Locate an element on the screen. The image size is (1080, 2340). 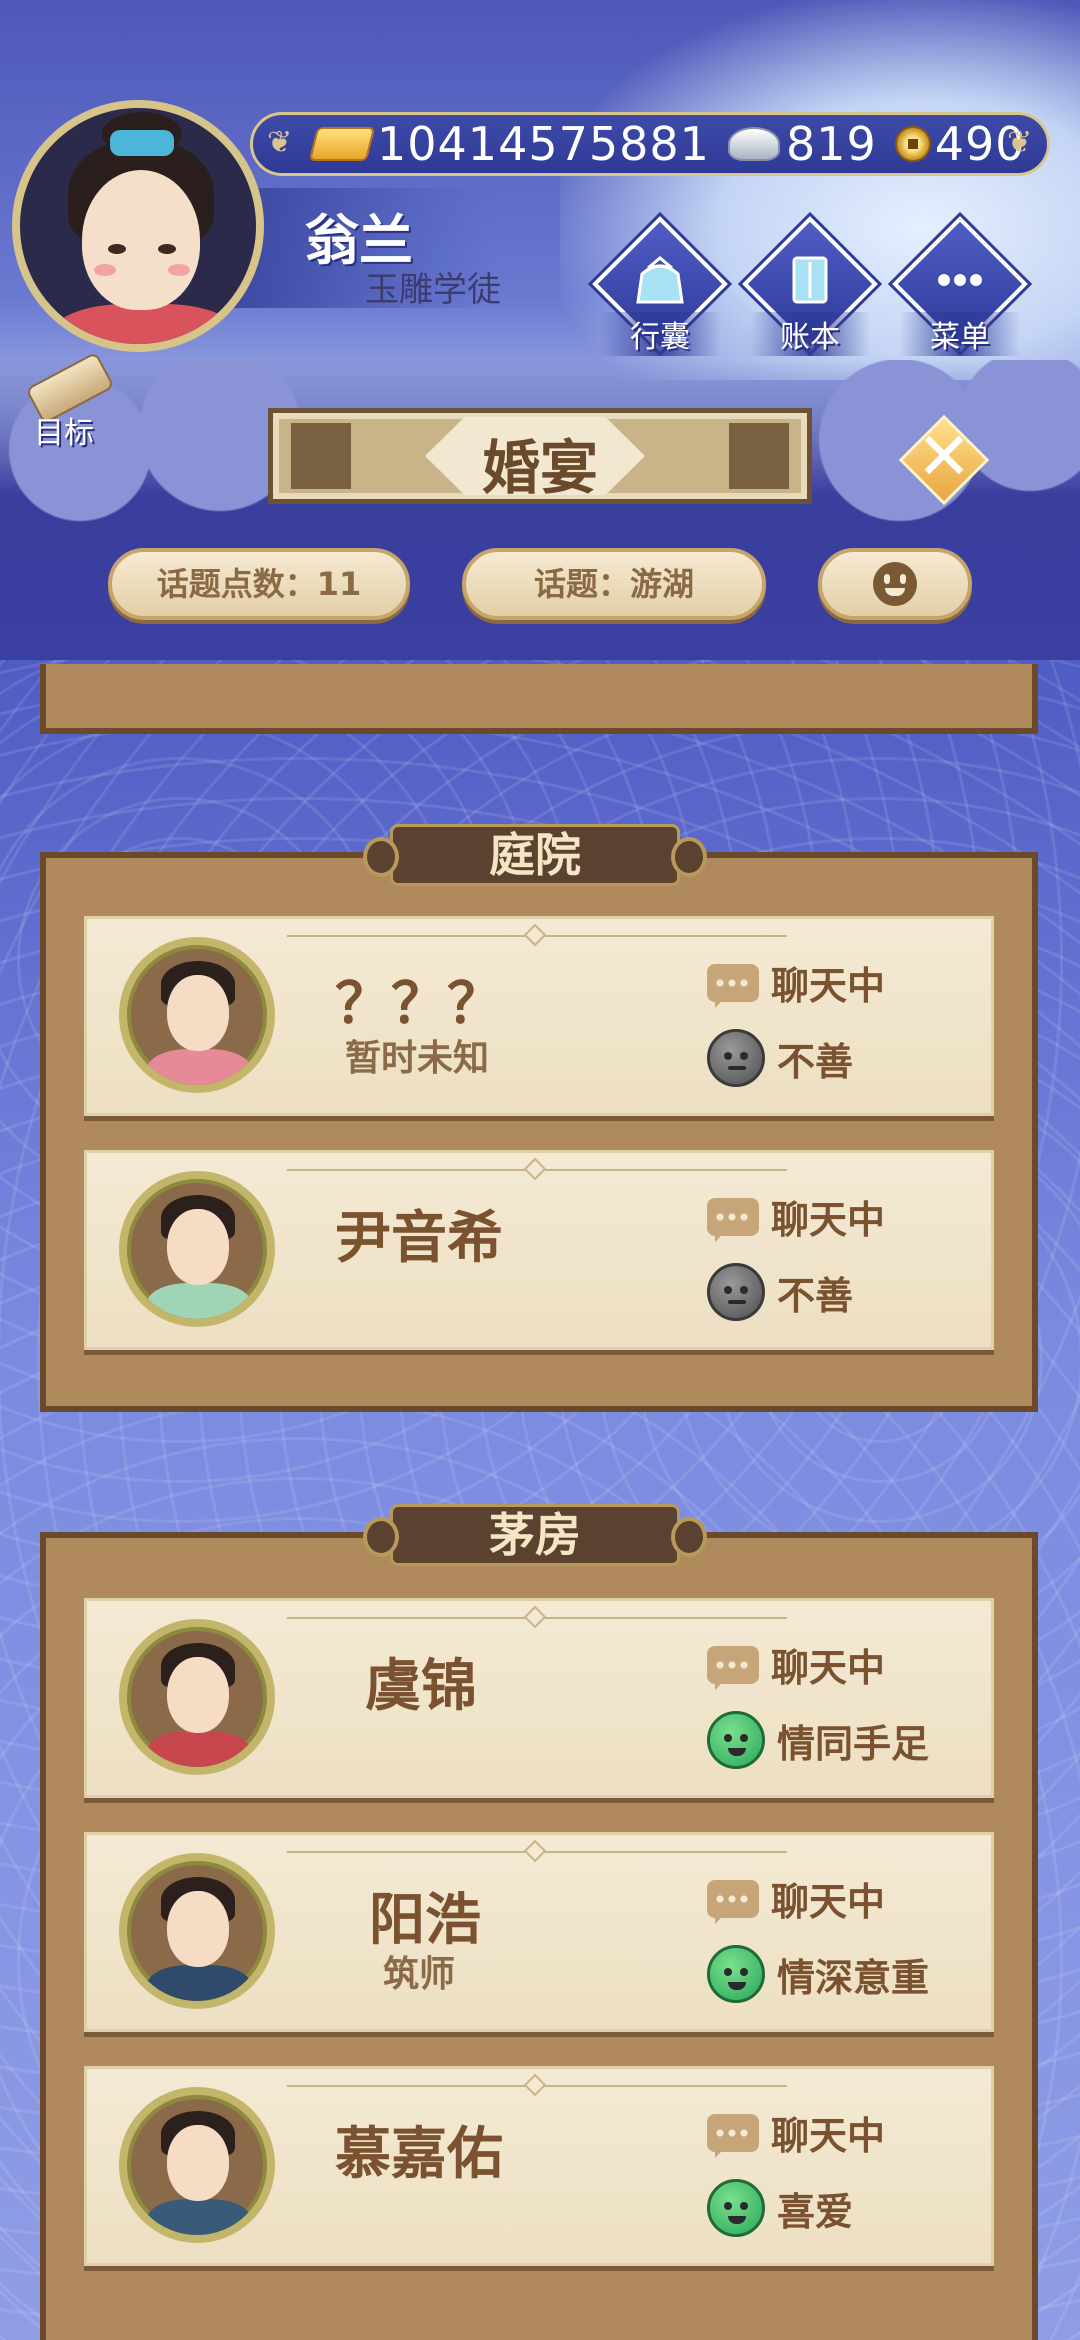
page-title: 婚宴 is located at coordinates (539, 468).